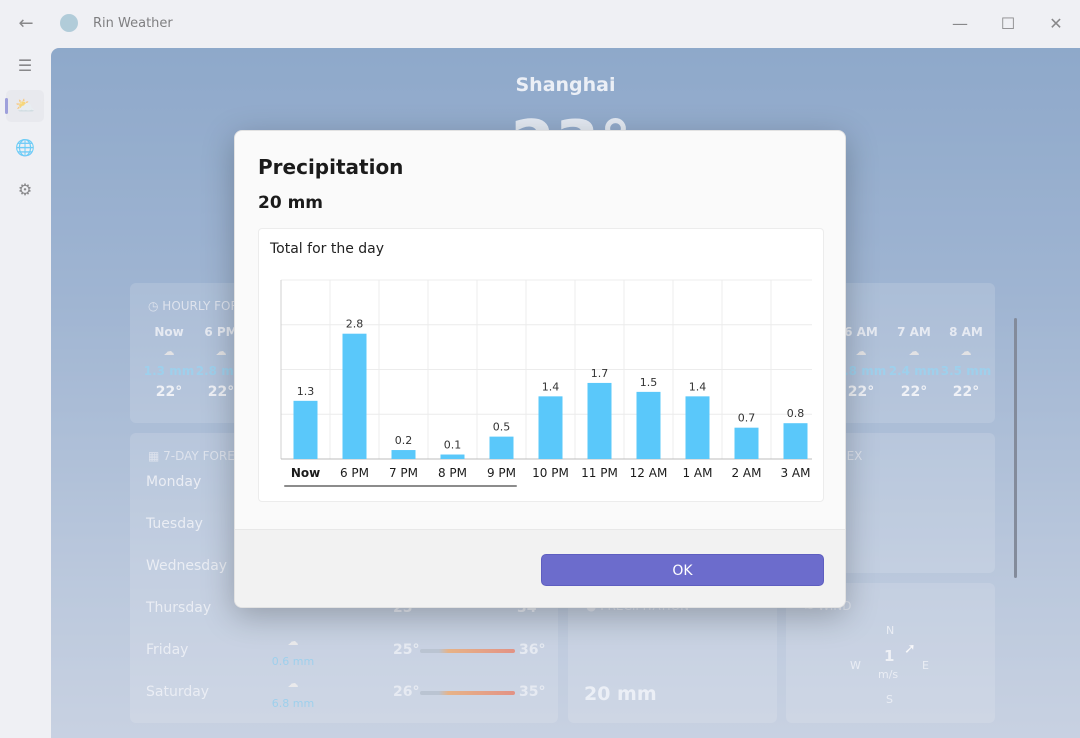  What do you see at coordinates (697, 473) in the screenshot?
I see `x-tick-label: 1 AM` at bounding box center [697, 473].